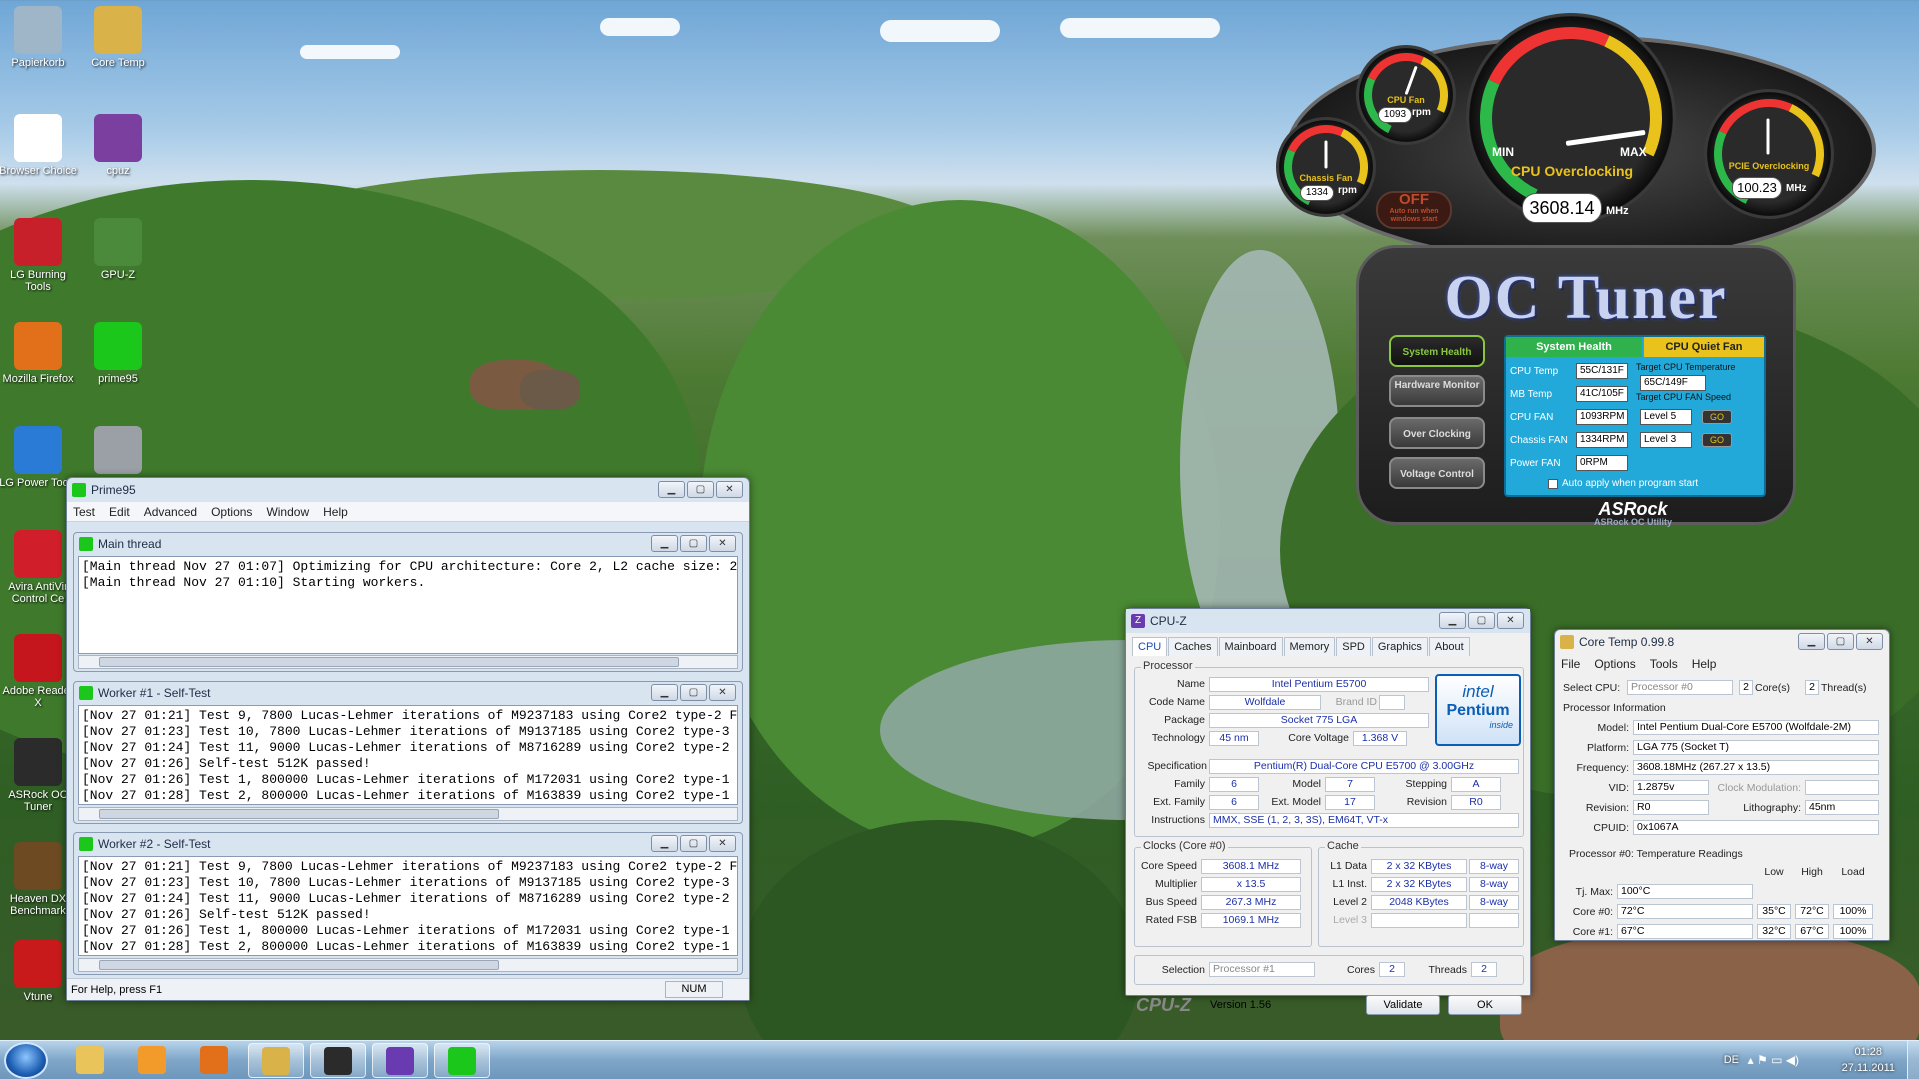 Image resolution: width=1919 pixels, height=1079 pixels. Describe the element at coordinates (118, 353) in the screenshot. I see `desktop-icon: prime95` at that location.